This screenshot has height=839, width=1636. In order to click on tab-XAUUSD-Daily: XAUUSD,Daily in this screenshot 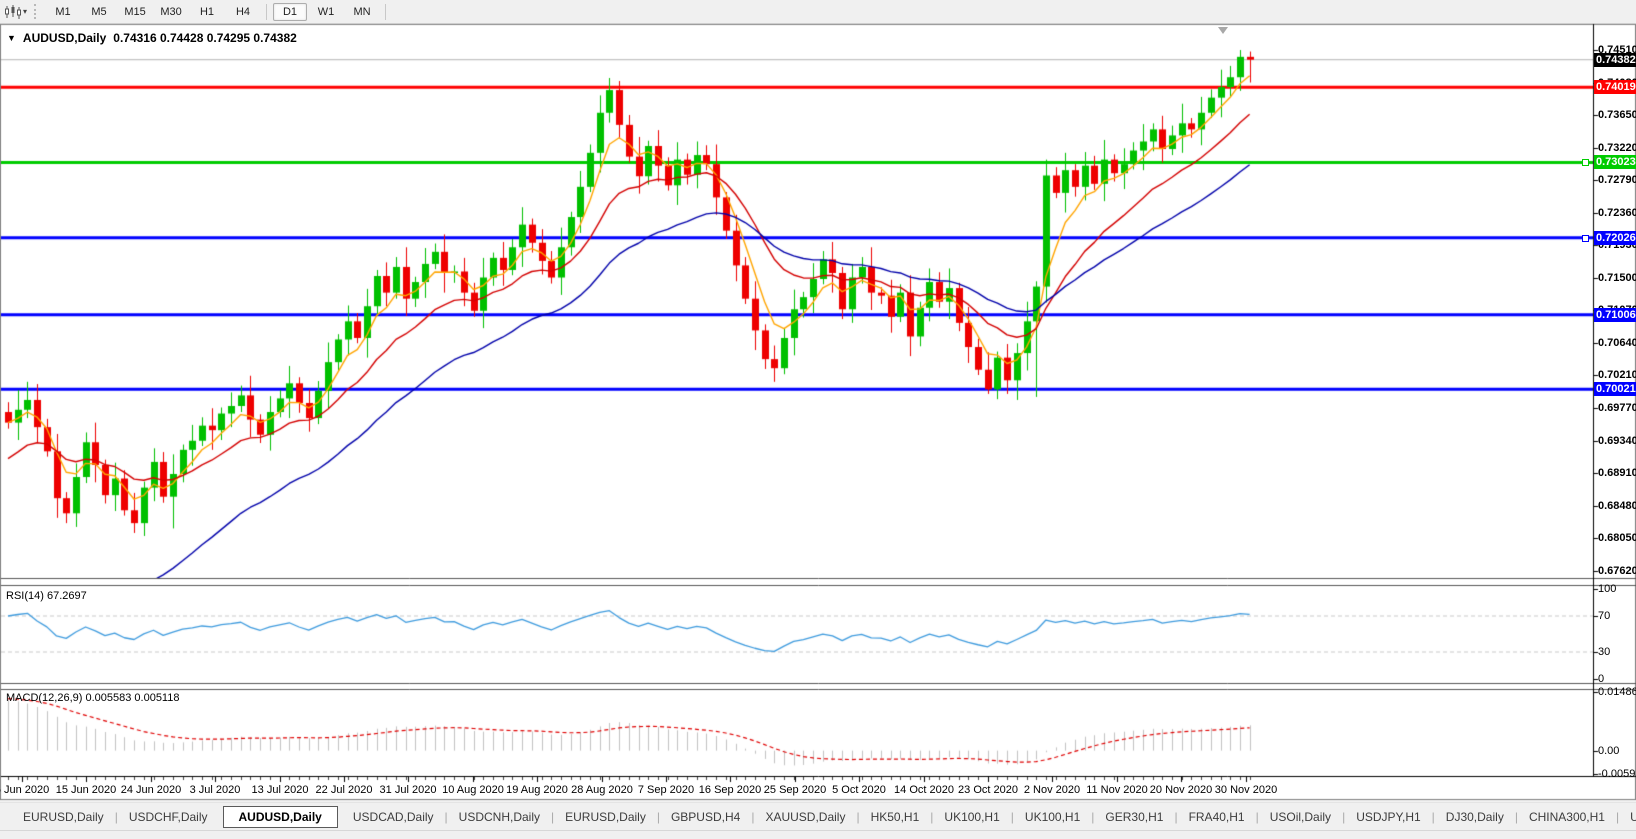, I will do `click(805, 817)`.